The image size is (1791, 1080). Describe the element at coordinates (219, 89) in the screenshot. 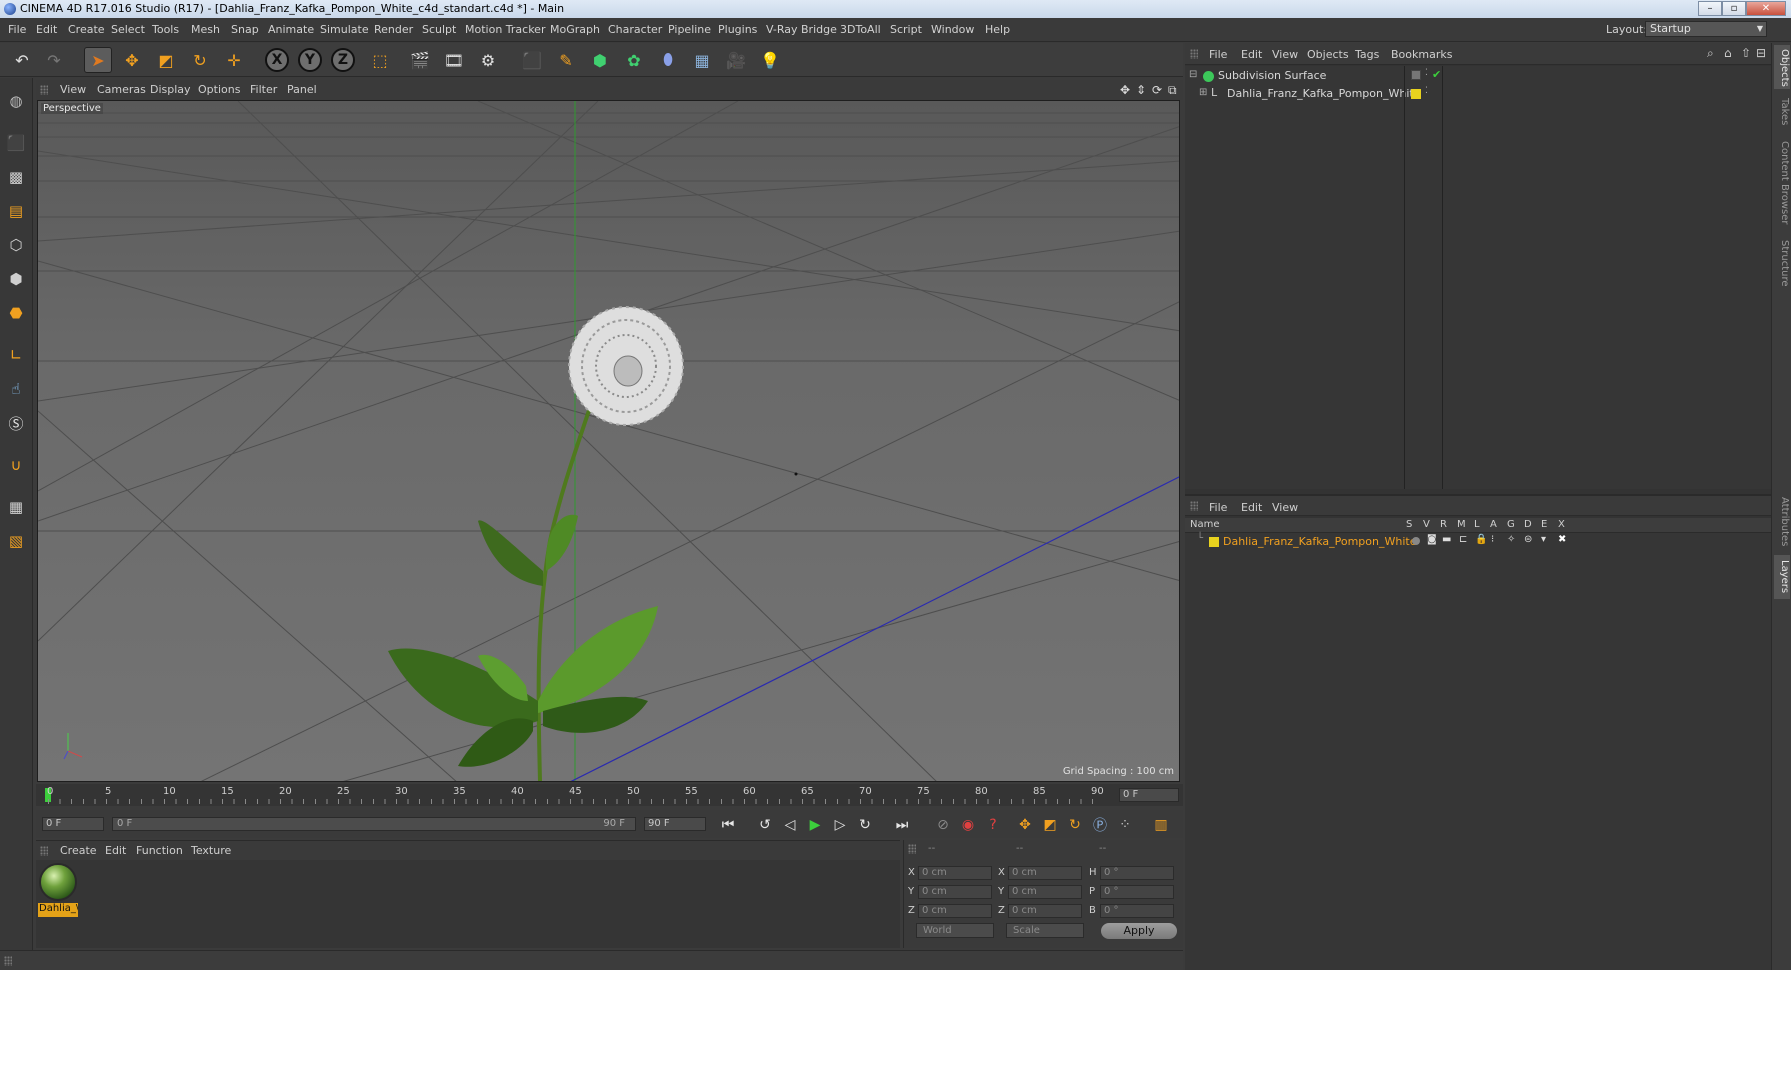

I see `viewport-menu-options: Options` at that location.